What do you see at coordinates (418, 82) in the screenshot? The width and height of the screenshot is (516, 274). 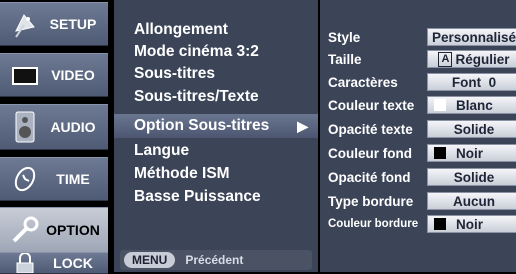 I see `option-row-caracteres: Caractères Font 0` at bounding box center [418, 82].